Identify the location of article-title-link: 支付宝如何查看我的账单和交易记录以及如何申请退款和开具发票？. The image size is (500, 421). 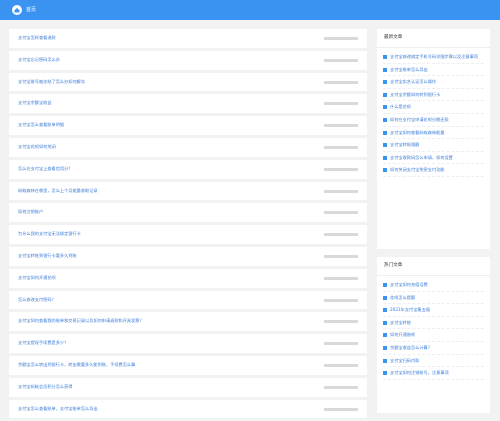
(81, 321).